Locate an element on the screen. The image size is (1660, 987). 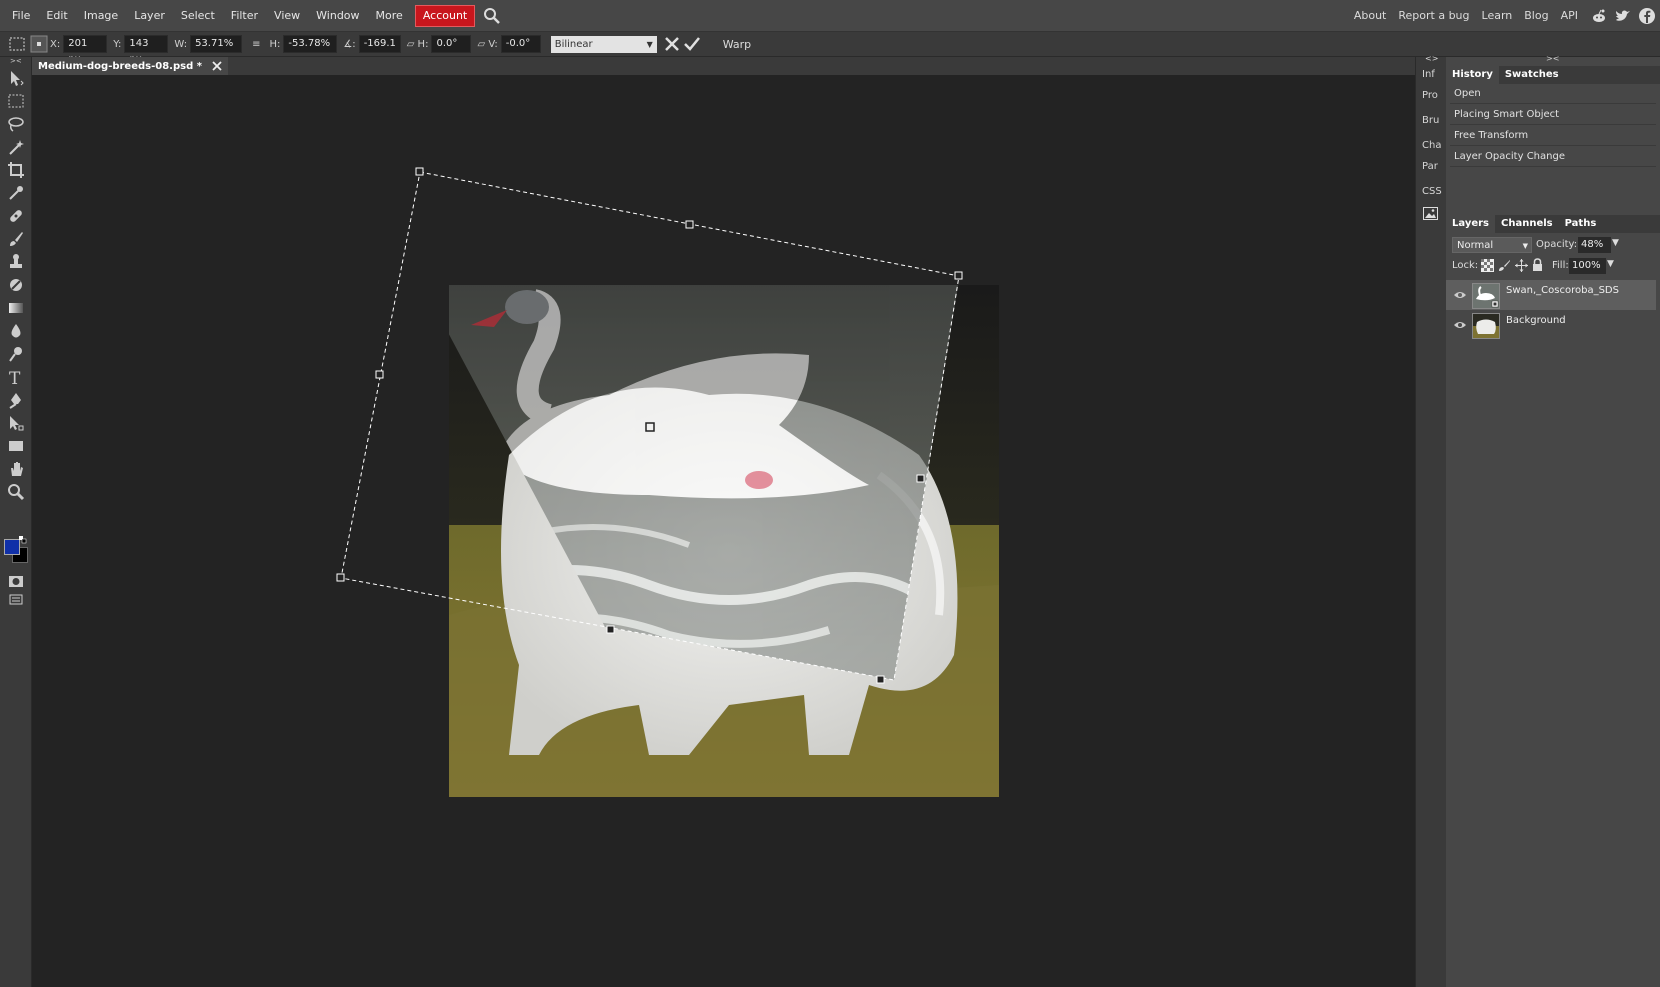
magic-wand-tool-icon is located at coordinates (16, 147).